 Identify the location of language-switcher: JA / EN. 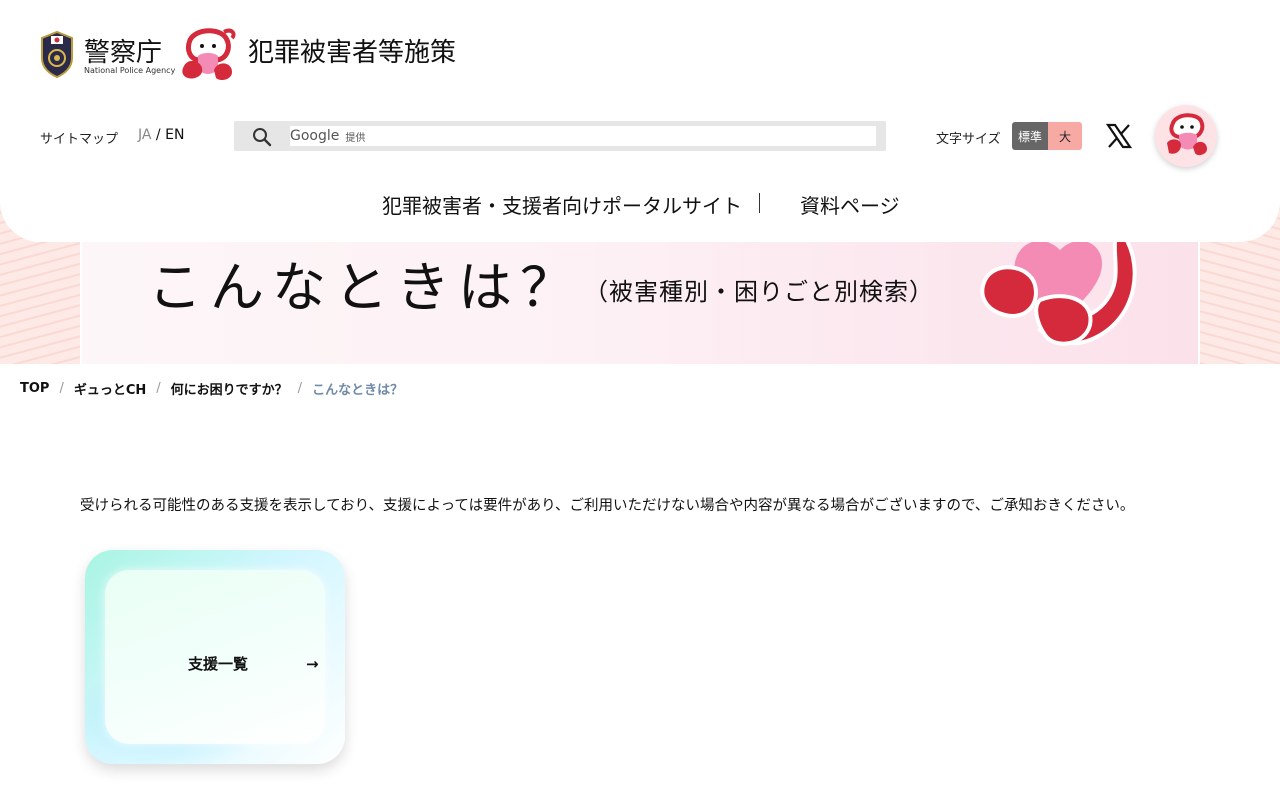
(161, 135).